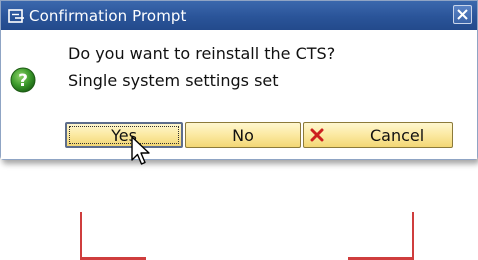  What do you see at coordinates (317, 135) in the screenshot?
I see `red-x-icon` at bounding box center [317, 135].